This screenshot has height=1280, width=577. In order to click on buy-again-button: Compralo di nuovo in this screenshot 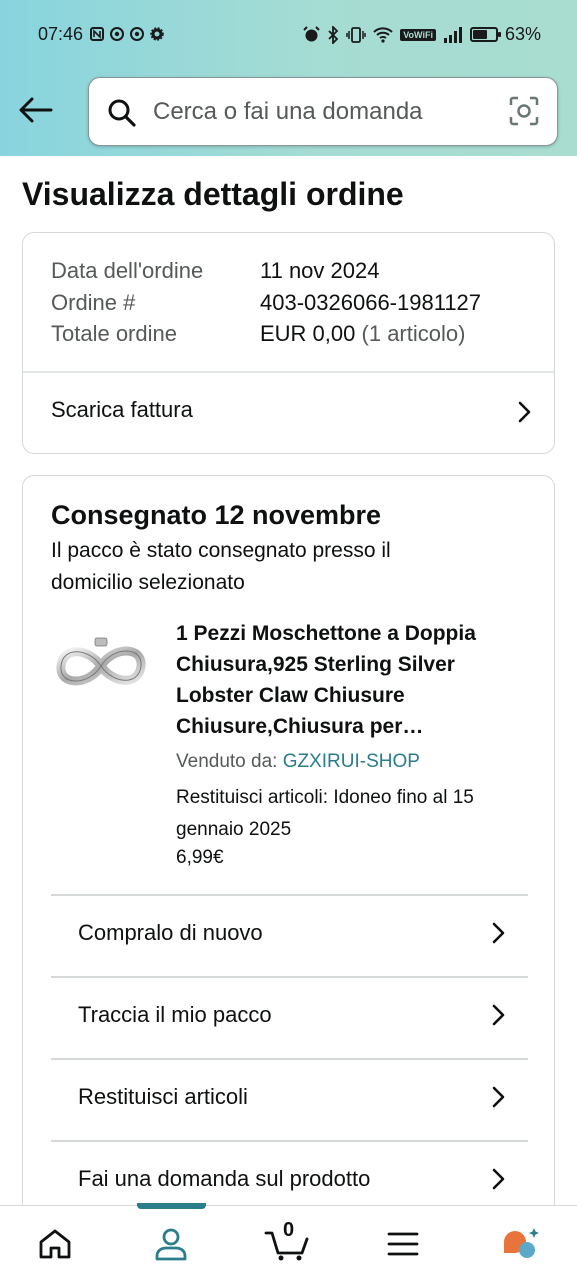, I will do `click(289, 935)`.